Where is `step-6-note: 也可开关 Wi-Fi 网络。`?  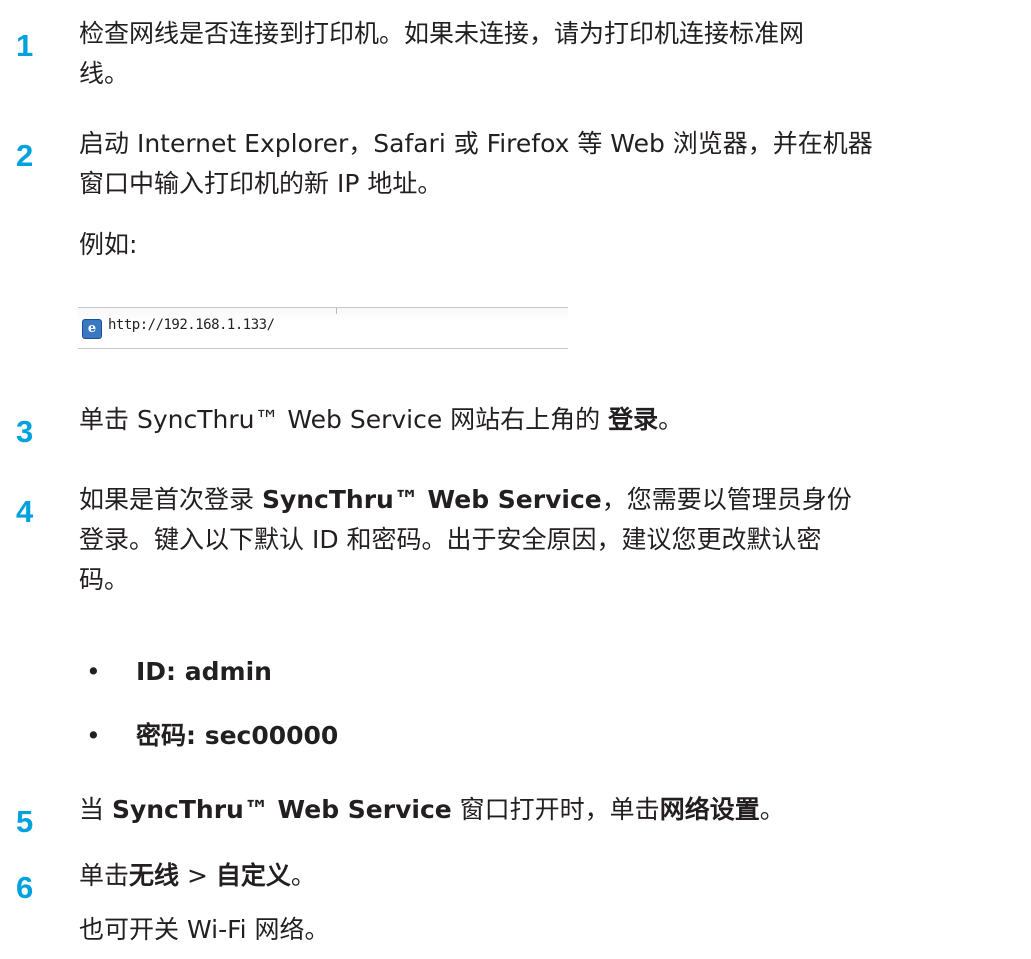 step-6-note: 也可开关 Wi-Fi 网络。 is located at coordinates (204, 929).